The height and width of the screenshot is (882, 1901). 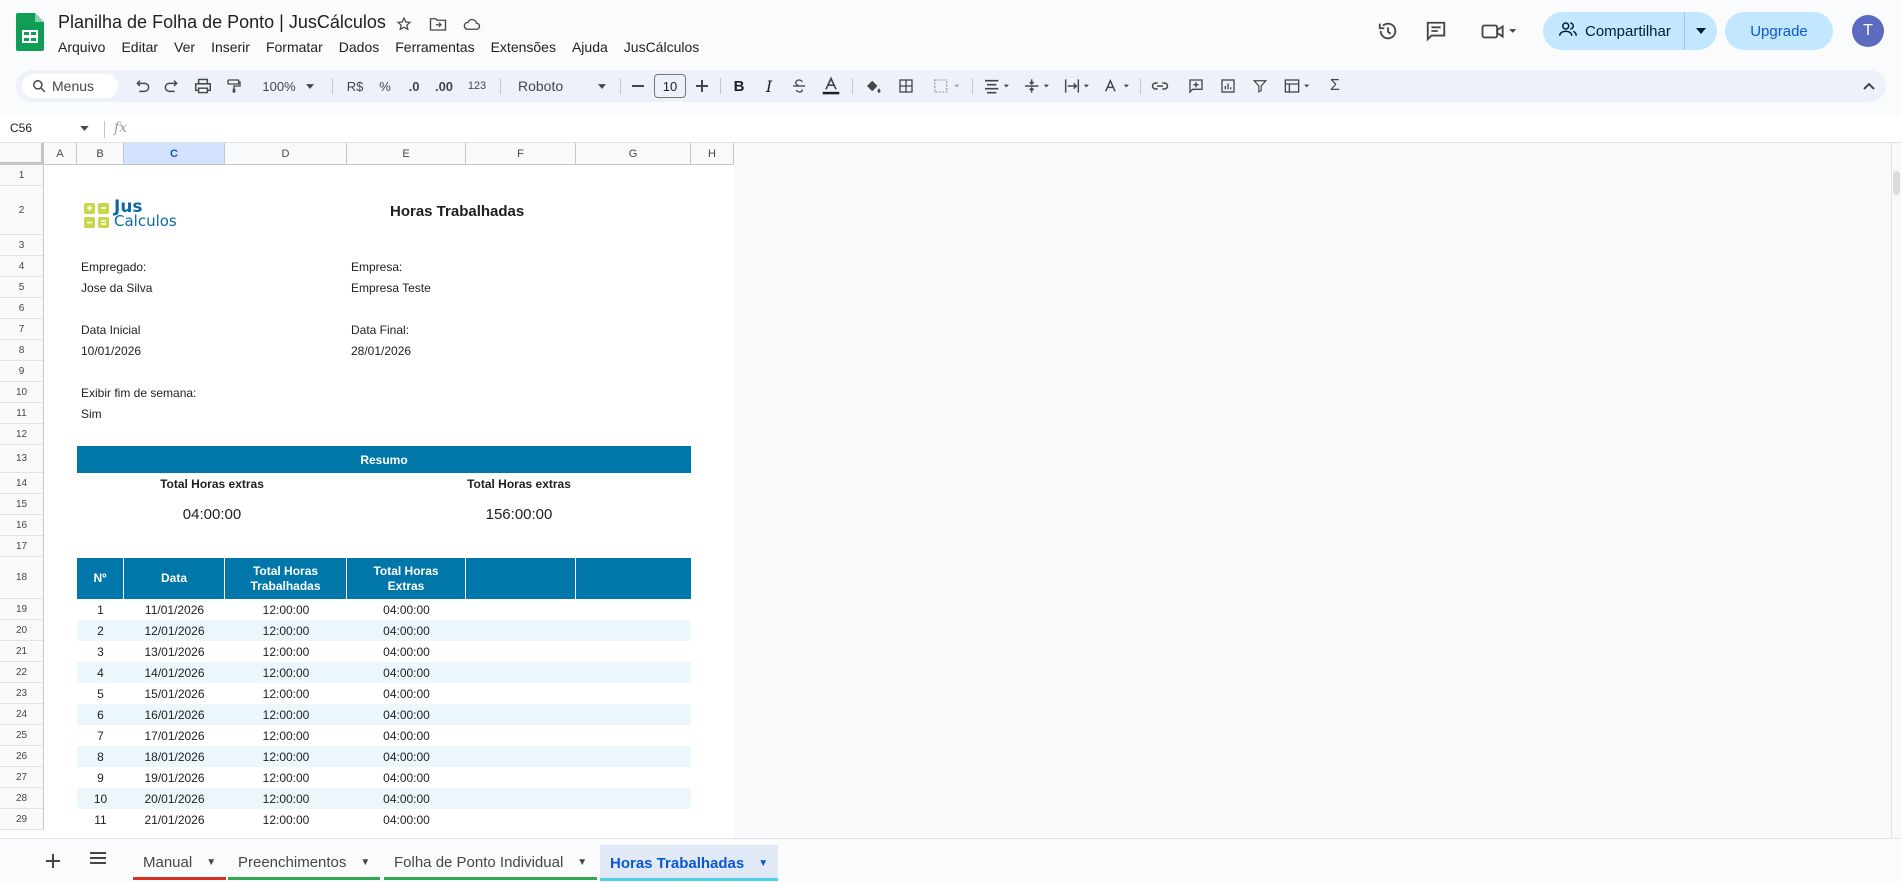 What do you see at coordinates (113, 267) in the screenshot?
I see `employee-label: Empregado:` at bounding box center [113, 267].